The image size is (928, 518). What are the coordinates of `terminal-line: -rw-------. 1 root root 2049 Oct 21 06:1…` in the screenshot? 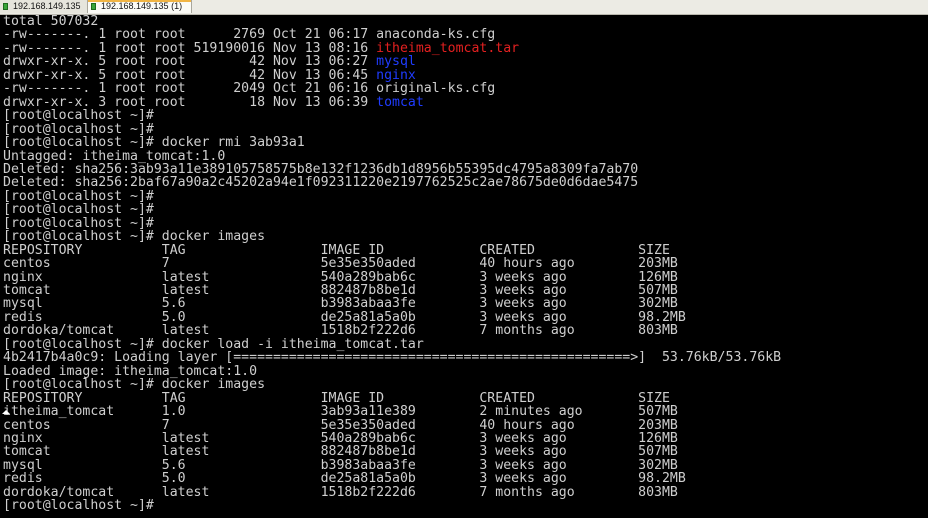 It's located at (249, 88).